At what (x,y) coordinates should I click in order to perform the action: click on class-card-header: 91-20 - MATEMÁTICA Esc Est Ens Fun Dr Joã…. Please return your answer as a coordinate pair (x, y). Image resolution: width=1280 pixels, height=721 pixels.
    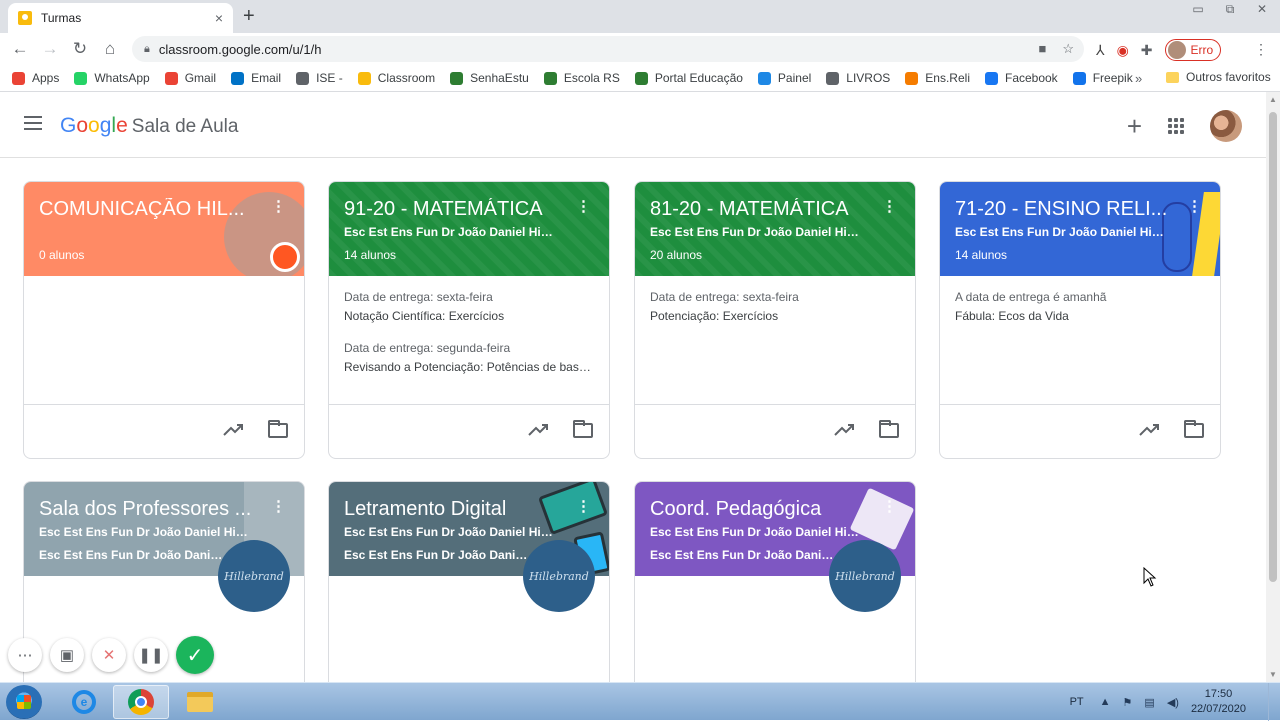
    Looking at the image, I should click on (469, 229).